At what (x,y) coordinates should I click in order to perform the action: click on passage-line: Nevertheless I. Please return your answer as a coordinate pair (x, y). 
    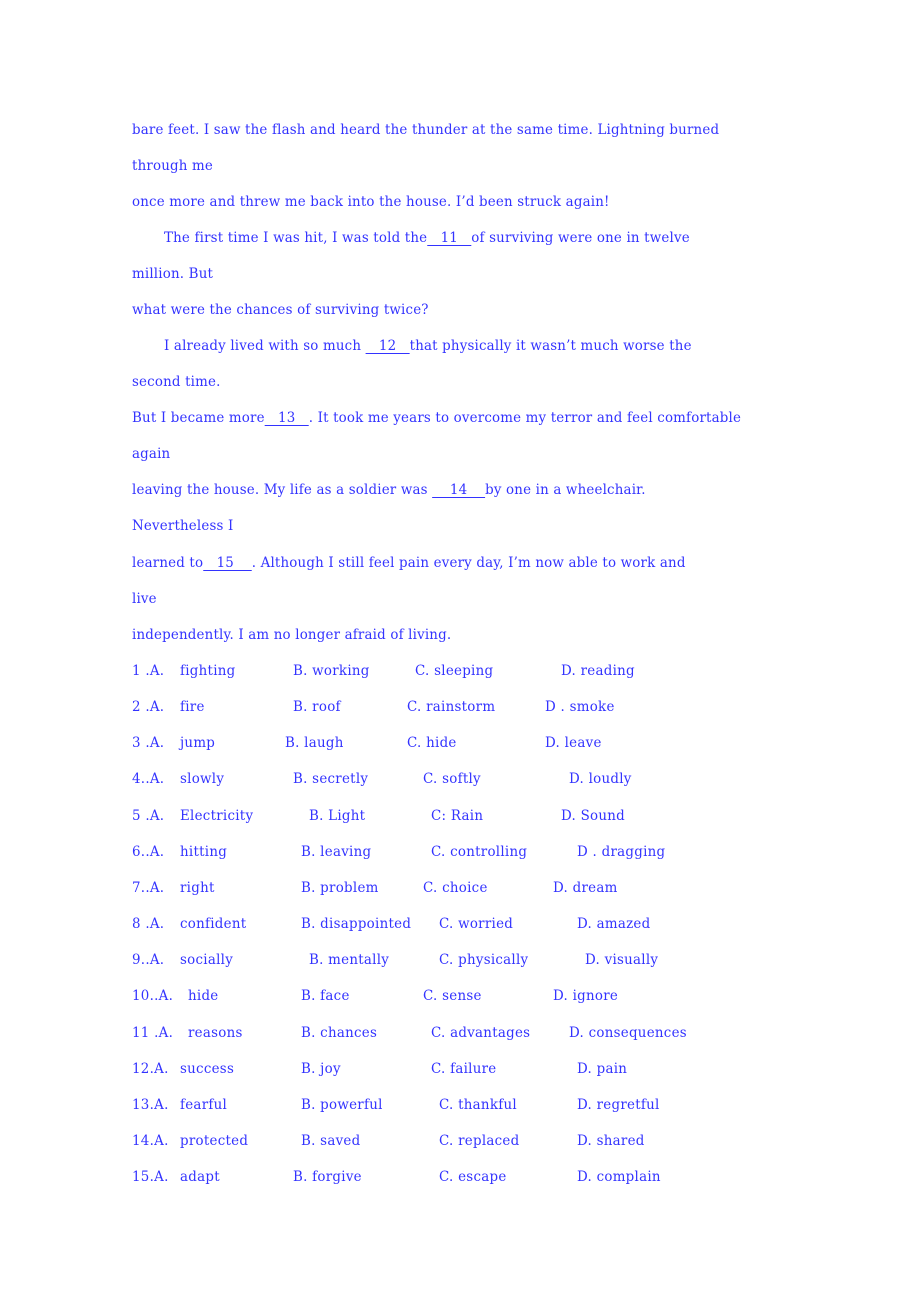
    Looking at the image, I should click on (183, 526).